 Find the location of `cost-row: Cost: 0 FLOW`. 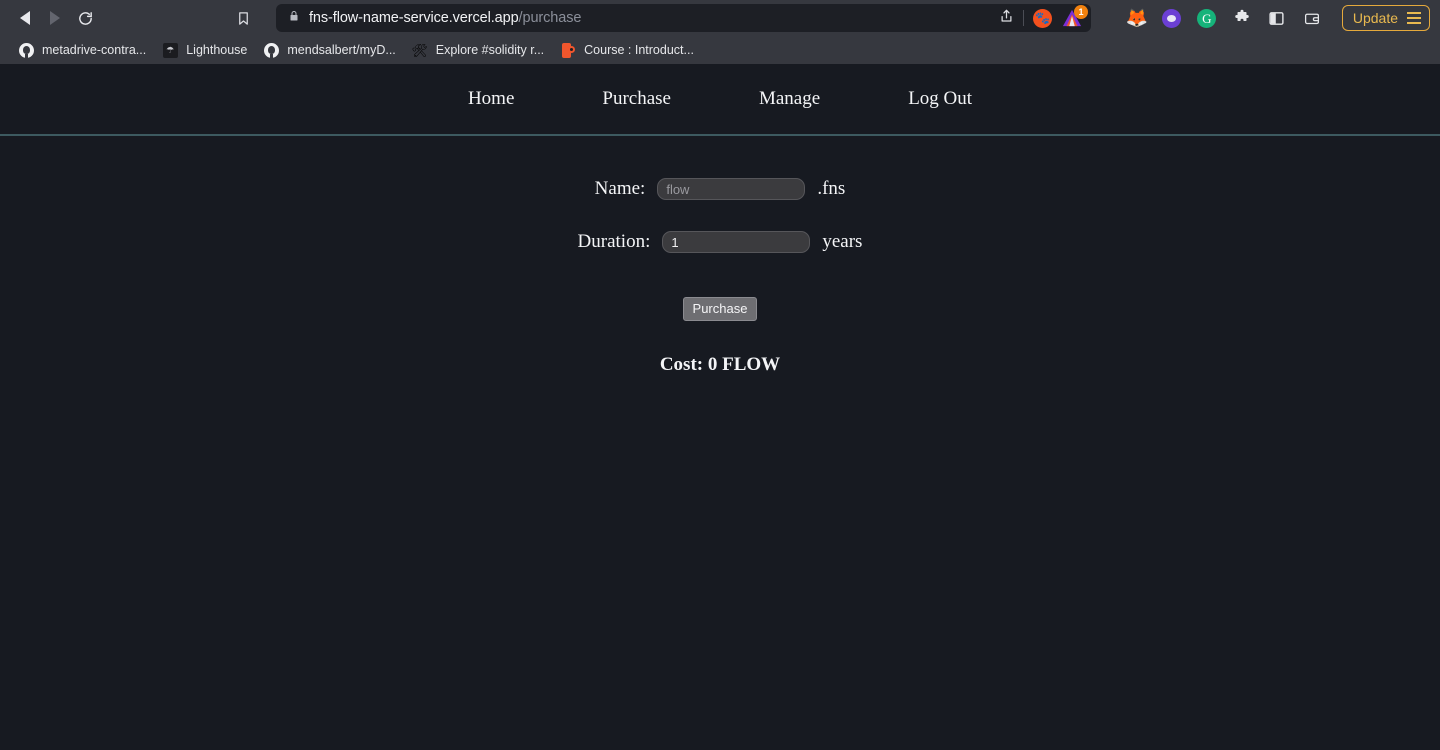

cost-row: Cost: 0 FLOW is located at coordinates (720, 365).